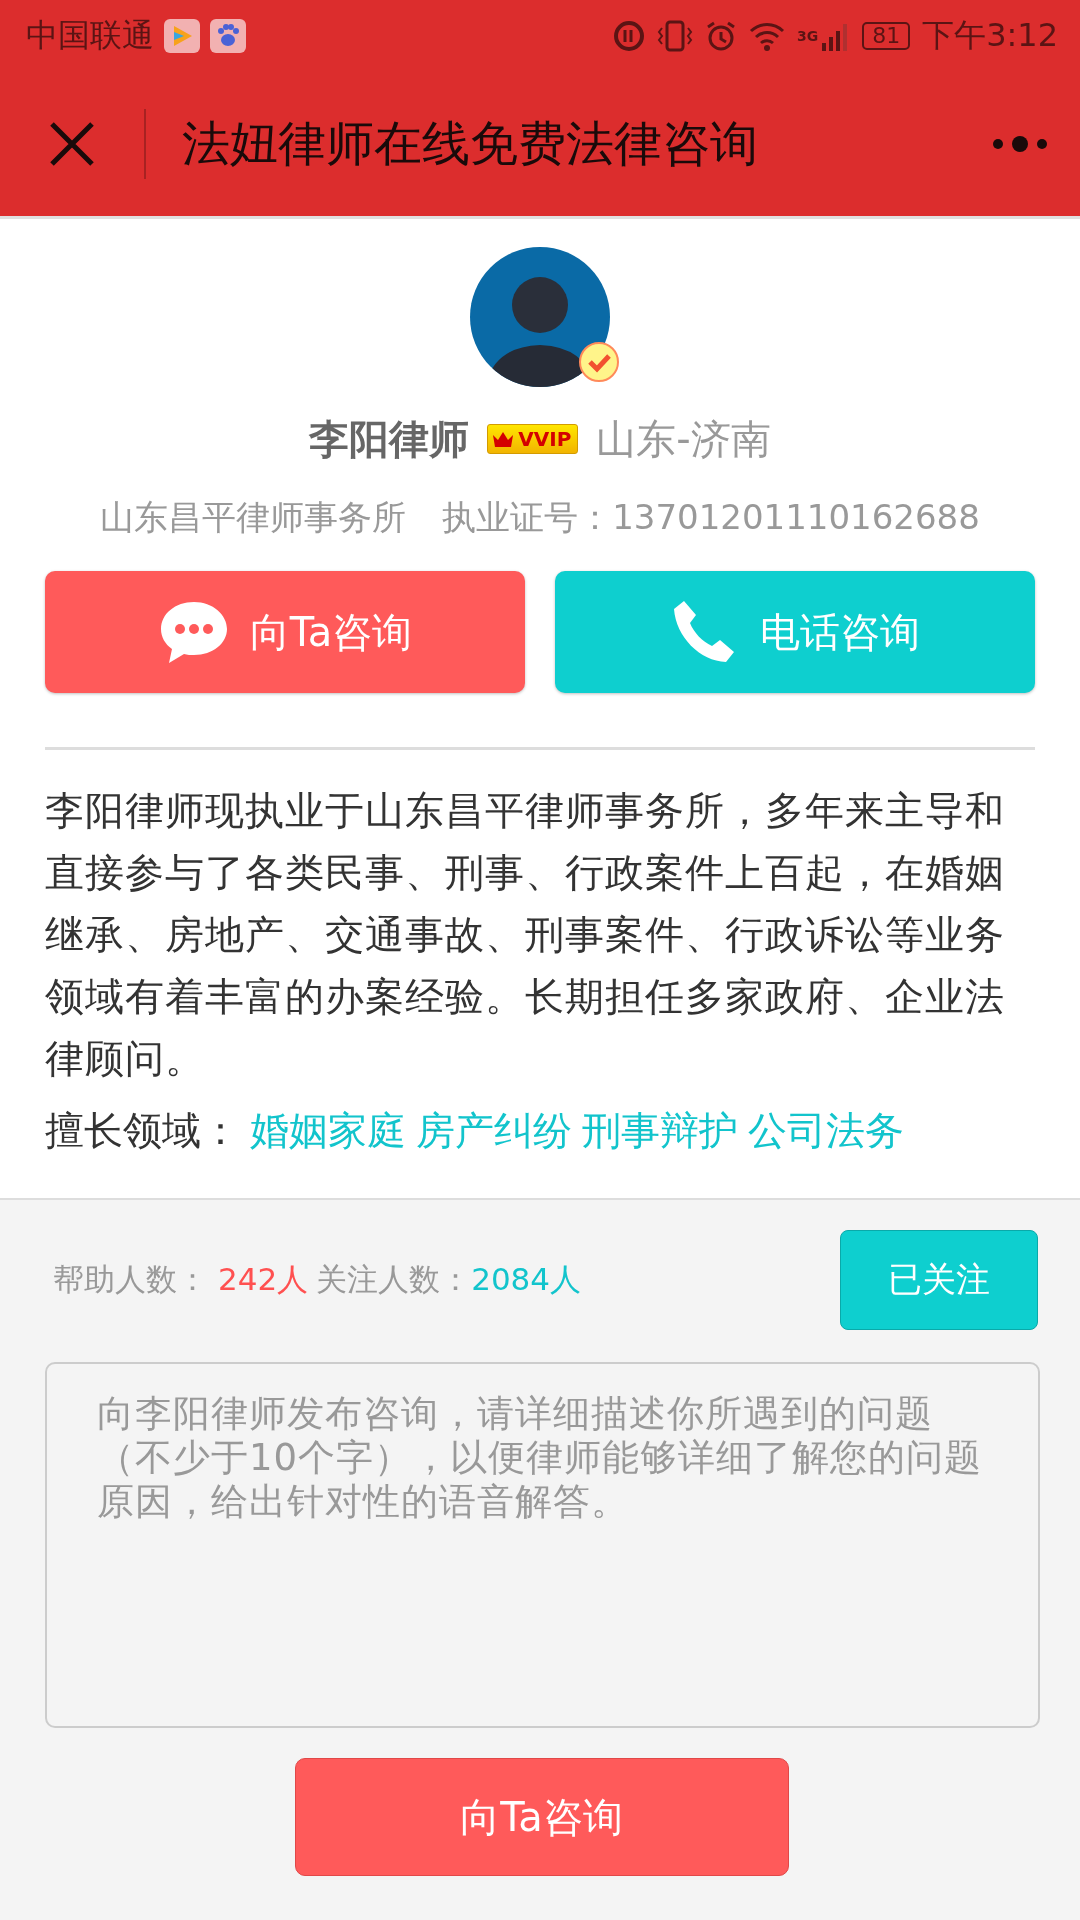 The height and width of the screenshot is (1920, 1080). Describe the element at coordinates (599, 362) in the screenshot. I see `verified-badge-icon` at that location.